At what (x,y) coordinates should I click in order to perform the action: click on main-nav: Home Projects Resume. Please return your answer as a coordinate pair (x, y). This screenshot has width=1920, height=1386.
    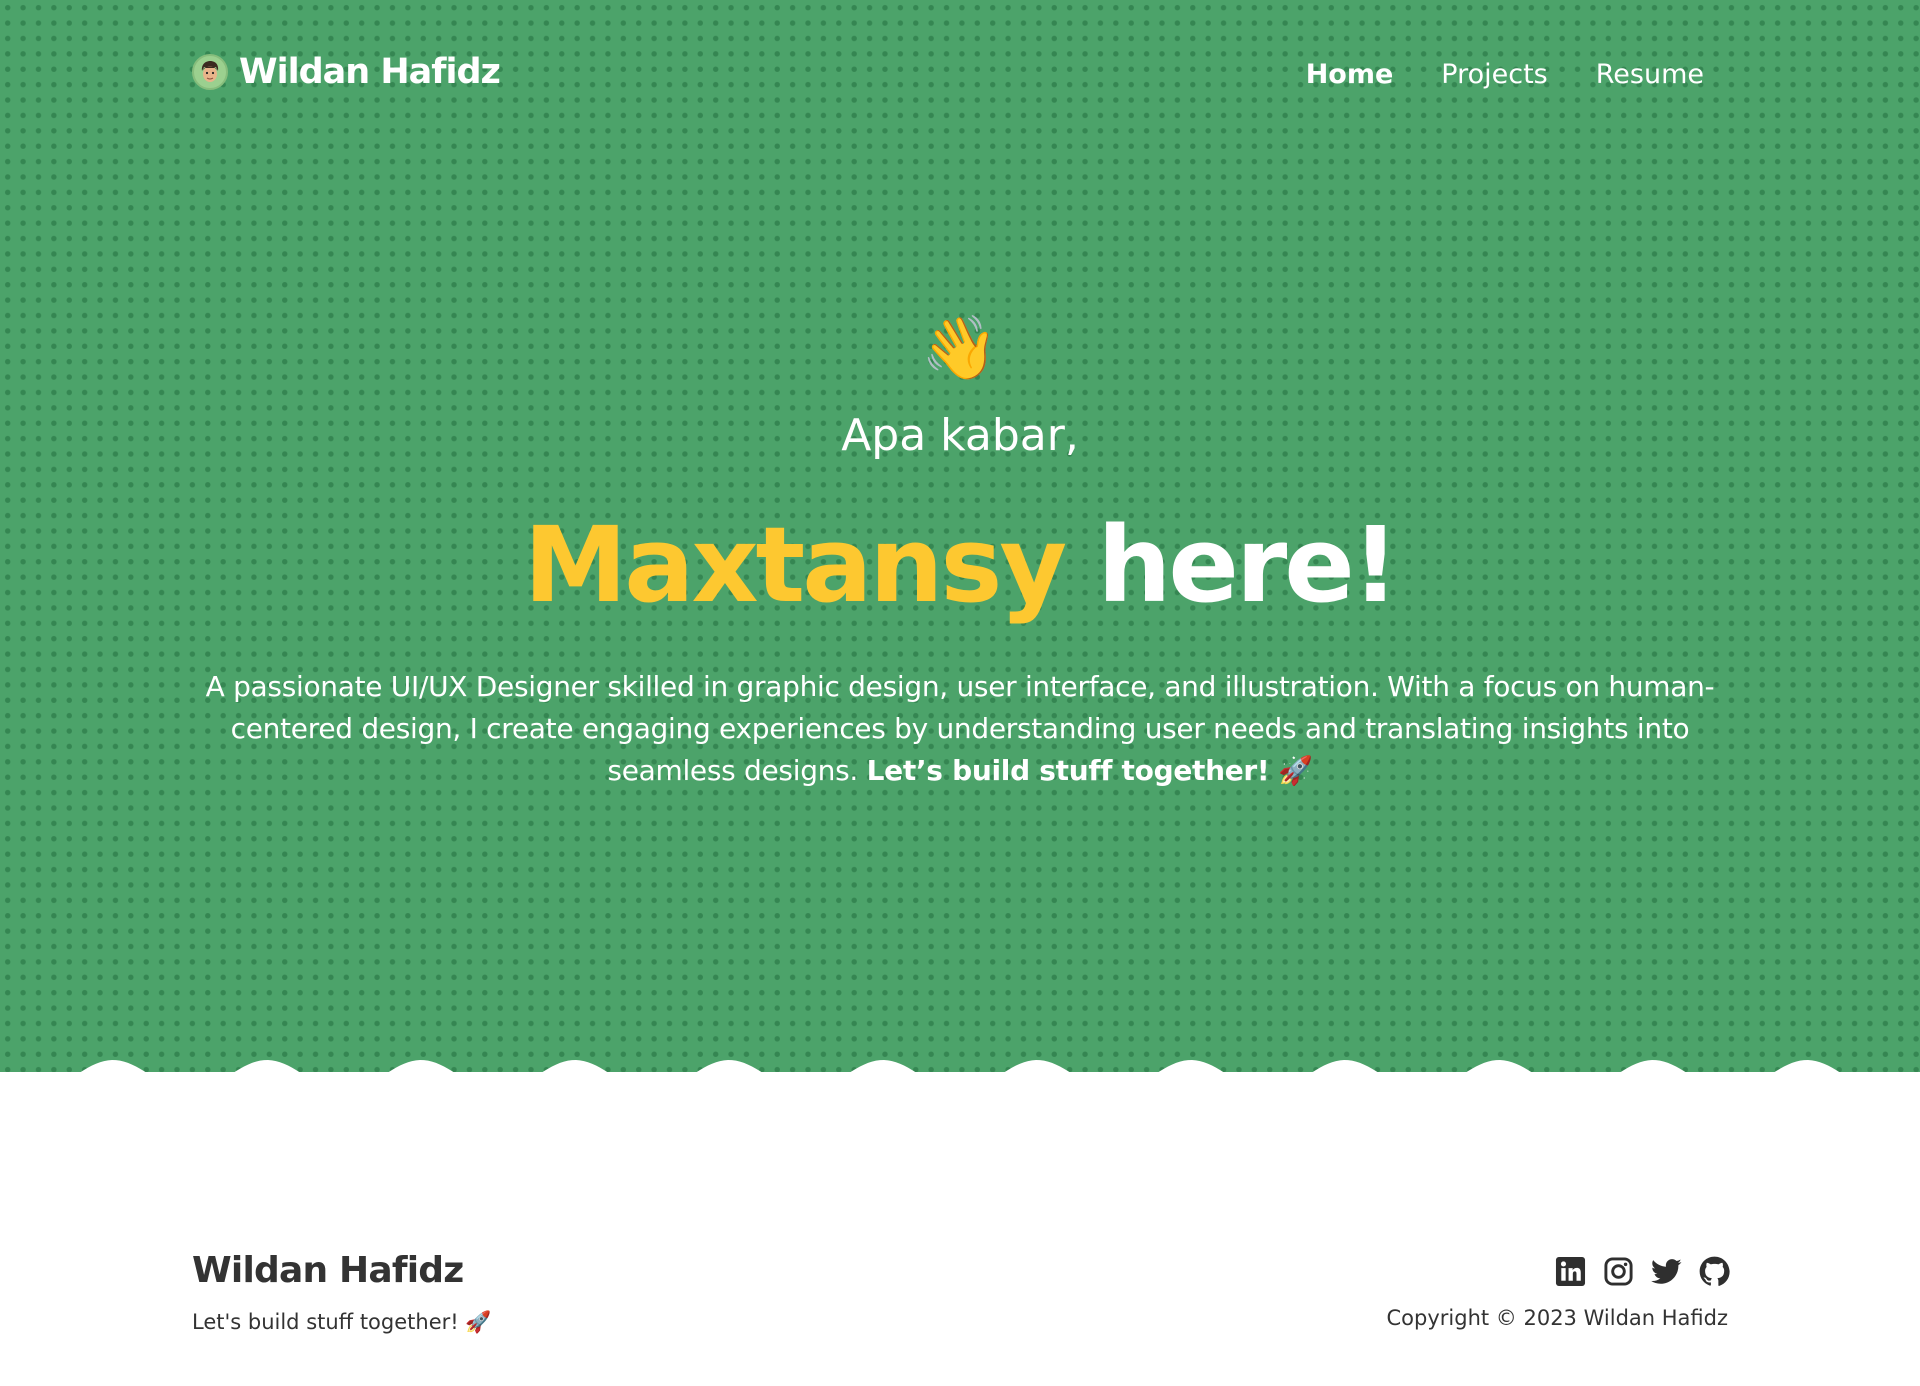
    Looking at the image, I should click on (1505, 74).